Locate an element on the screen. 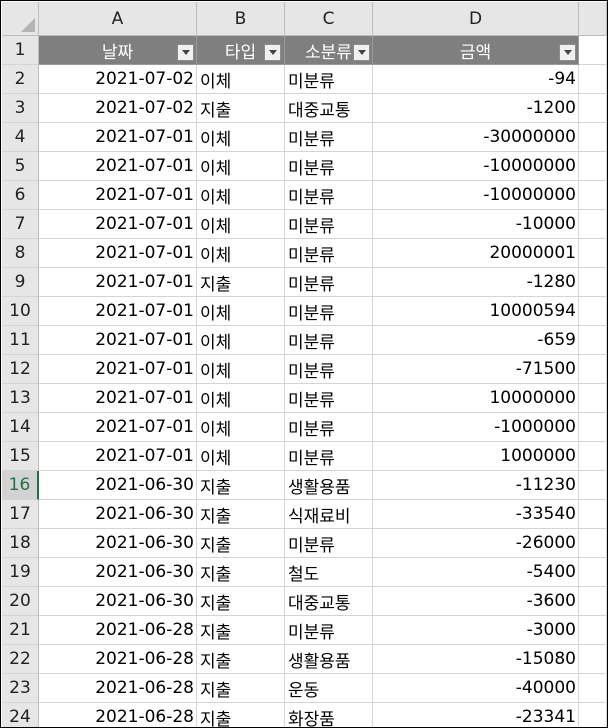  cell-amount: -1280 is located at coordinates (476, 282).